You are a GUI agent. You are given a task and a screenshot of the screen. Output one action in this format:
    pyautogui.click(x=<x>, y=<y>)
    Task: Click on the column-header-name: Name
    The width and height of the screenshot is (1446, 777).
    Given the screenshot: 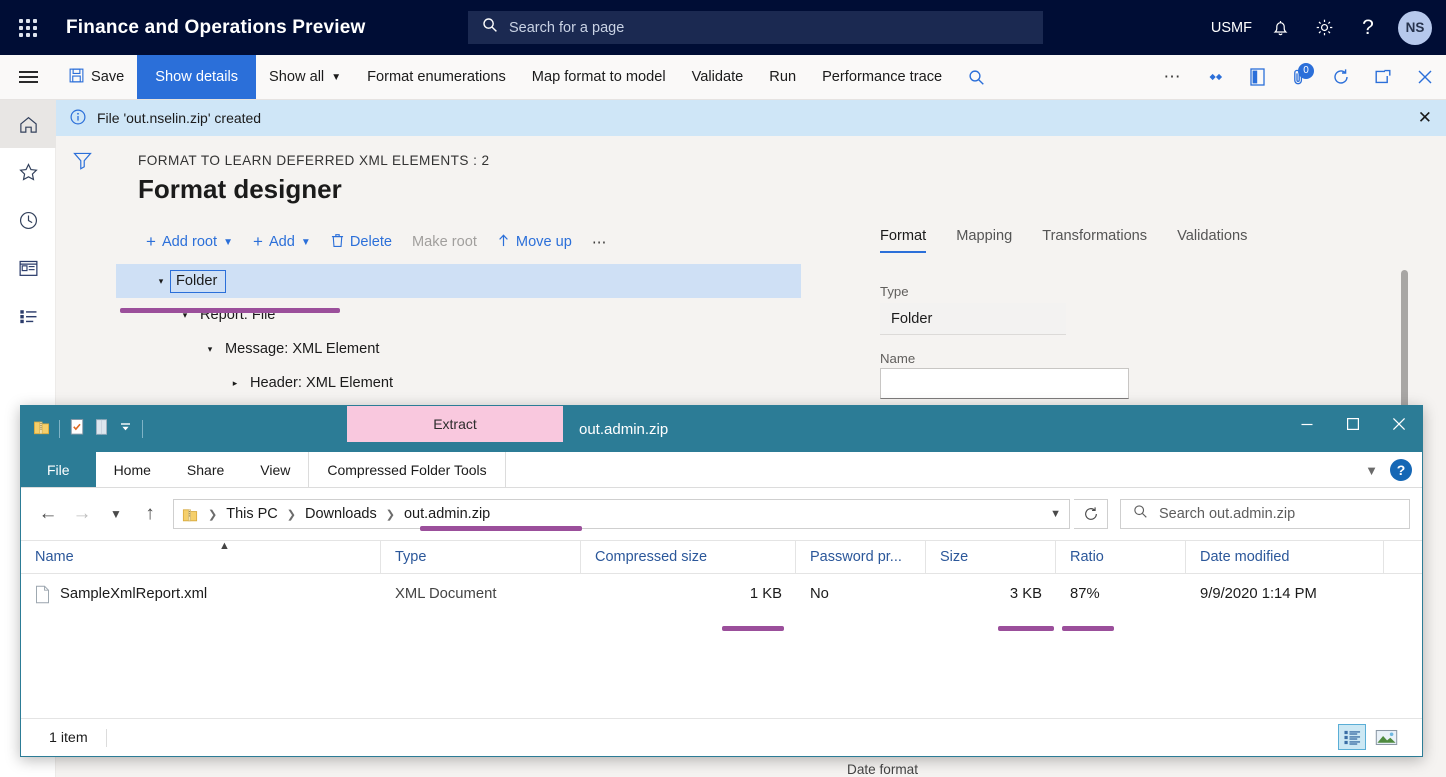 What is the action you would take?
    pyautogui.click(x=201, y=557)
    